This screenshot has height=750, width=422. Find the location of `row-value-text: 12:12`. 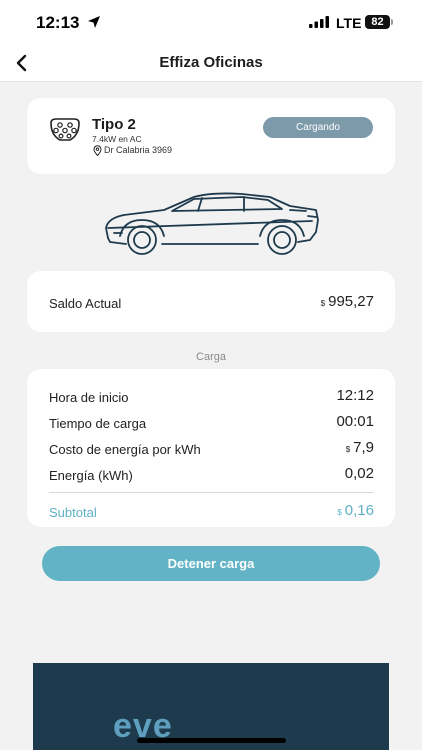

row-value-text: 12:12 is located at coordinates (355, 395).